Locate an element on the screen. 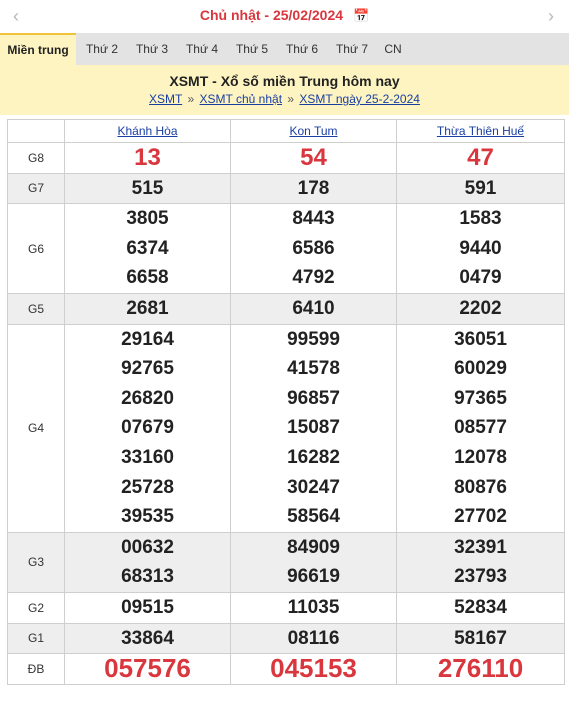  tab-thu-4: Thứ 4 is located at coordinates (202, 49).